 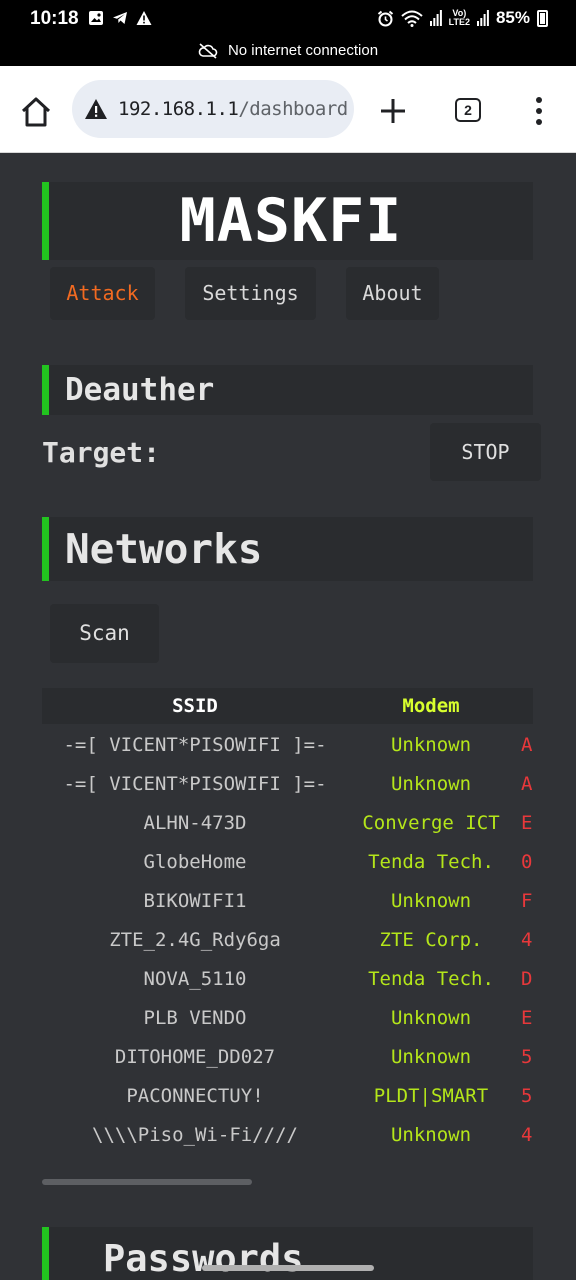 I want to click on cloud-off-icon, so click(x=208, y=50).